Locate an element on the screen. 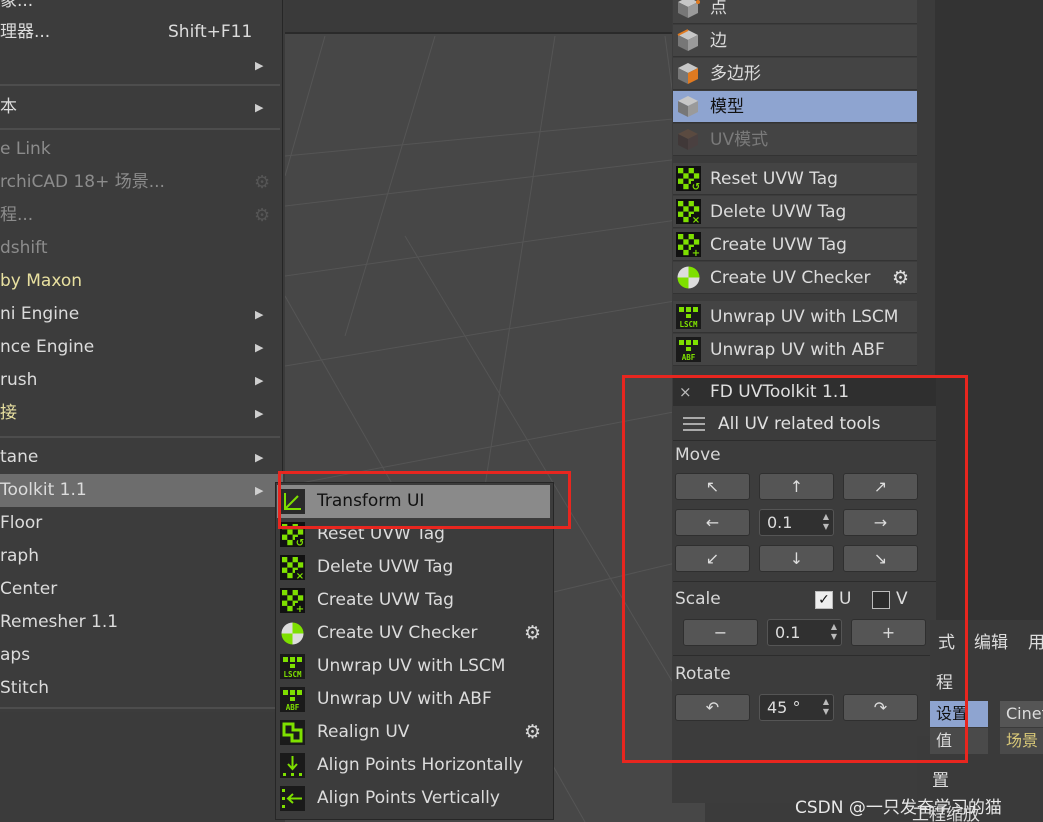 This screenshot has height=822, width=1043. menu-item: rchiCAD 18+ 场景... ⚙ is located at coordinates (141, 182).